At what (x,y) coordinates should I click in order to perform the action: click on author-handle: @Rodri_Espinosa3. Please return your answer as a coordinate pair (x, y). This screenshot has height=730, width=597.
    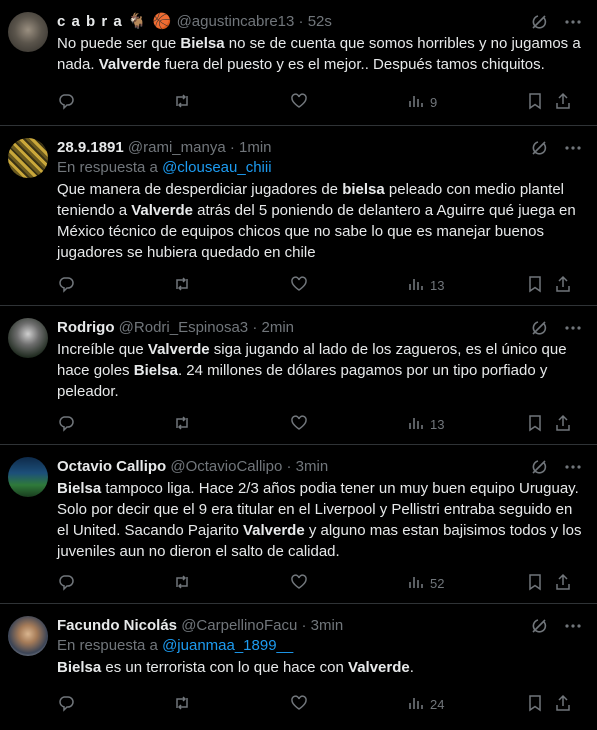
    Looking at the image, I should click on (183, 327).